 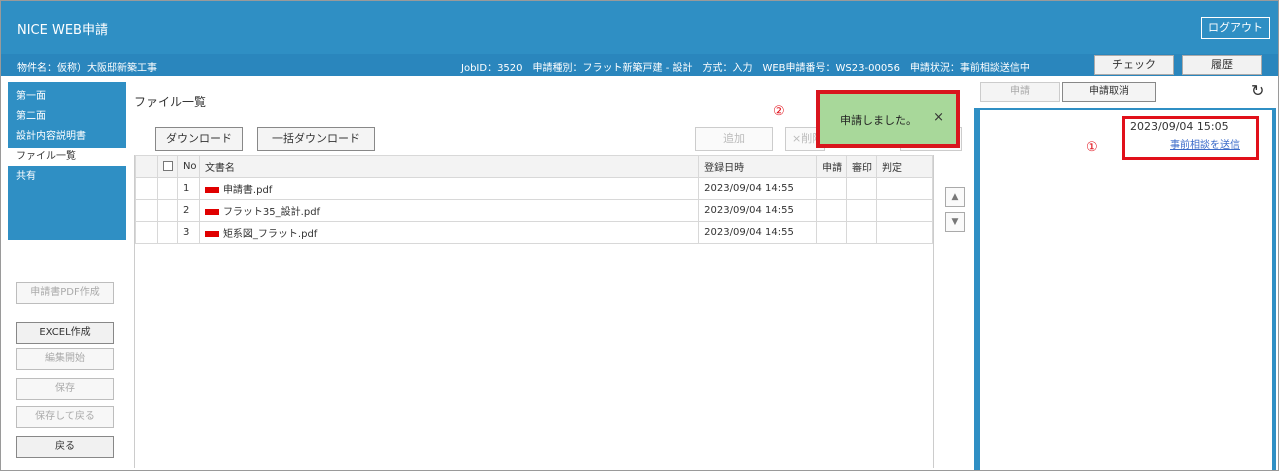 I want to click on move-down-button: ▼, so click(x=955, y=222).